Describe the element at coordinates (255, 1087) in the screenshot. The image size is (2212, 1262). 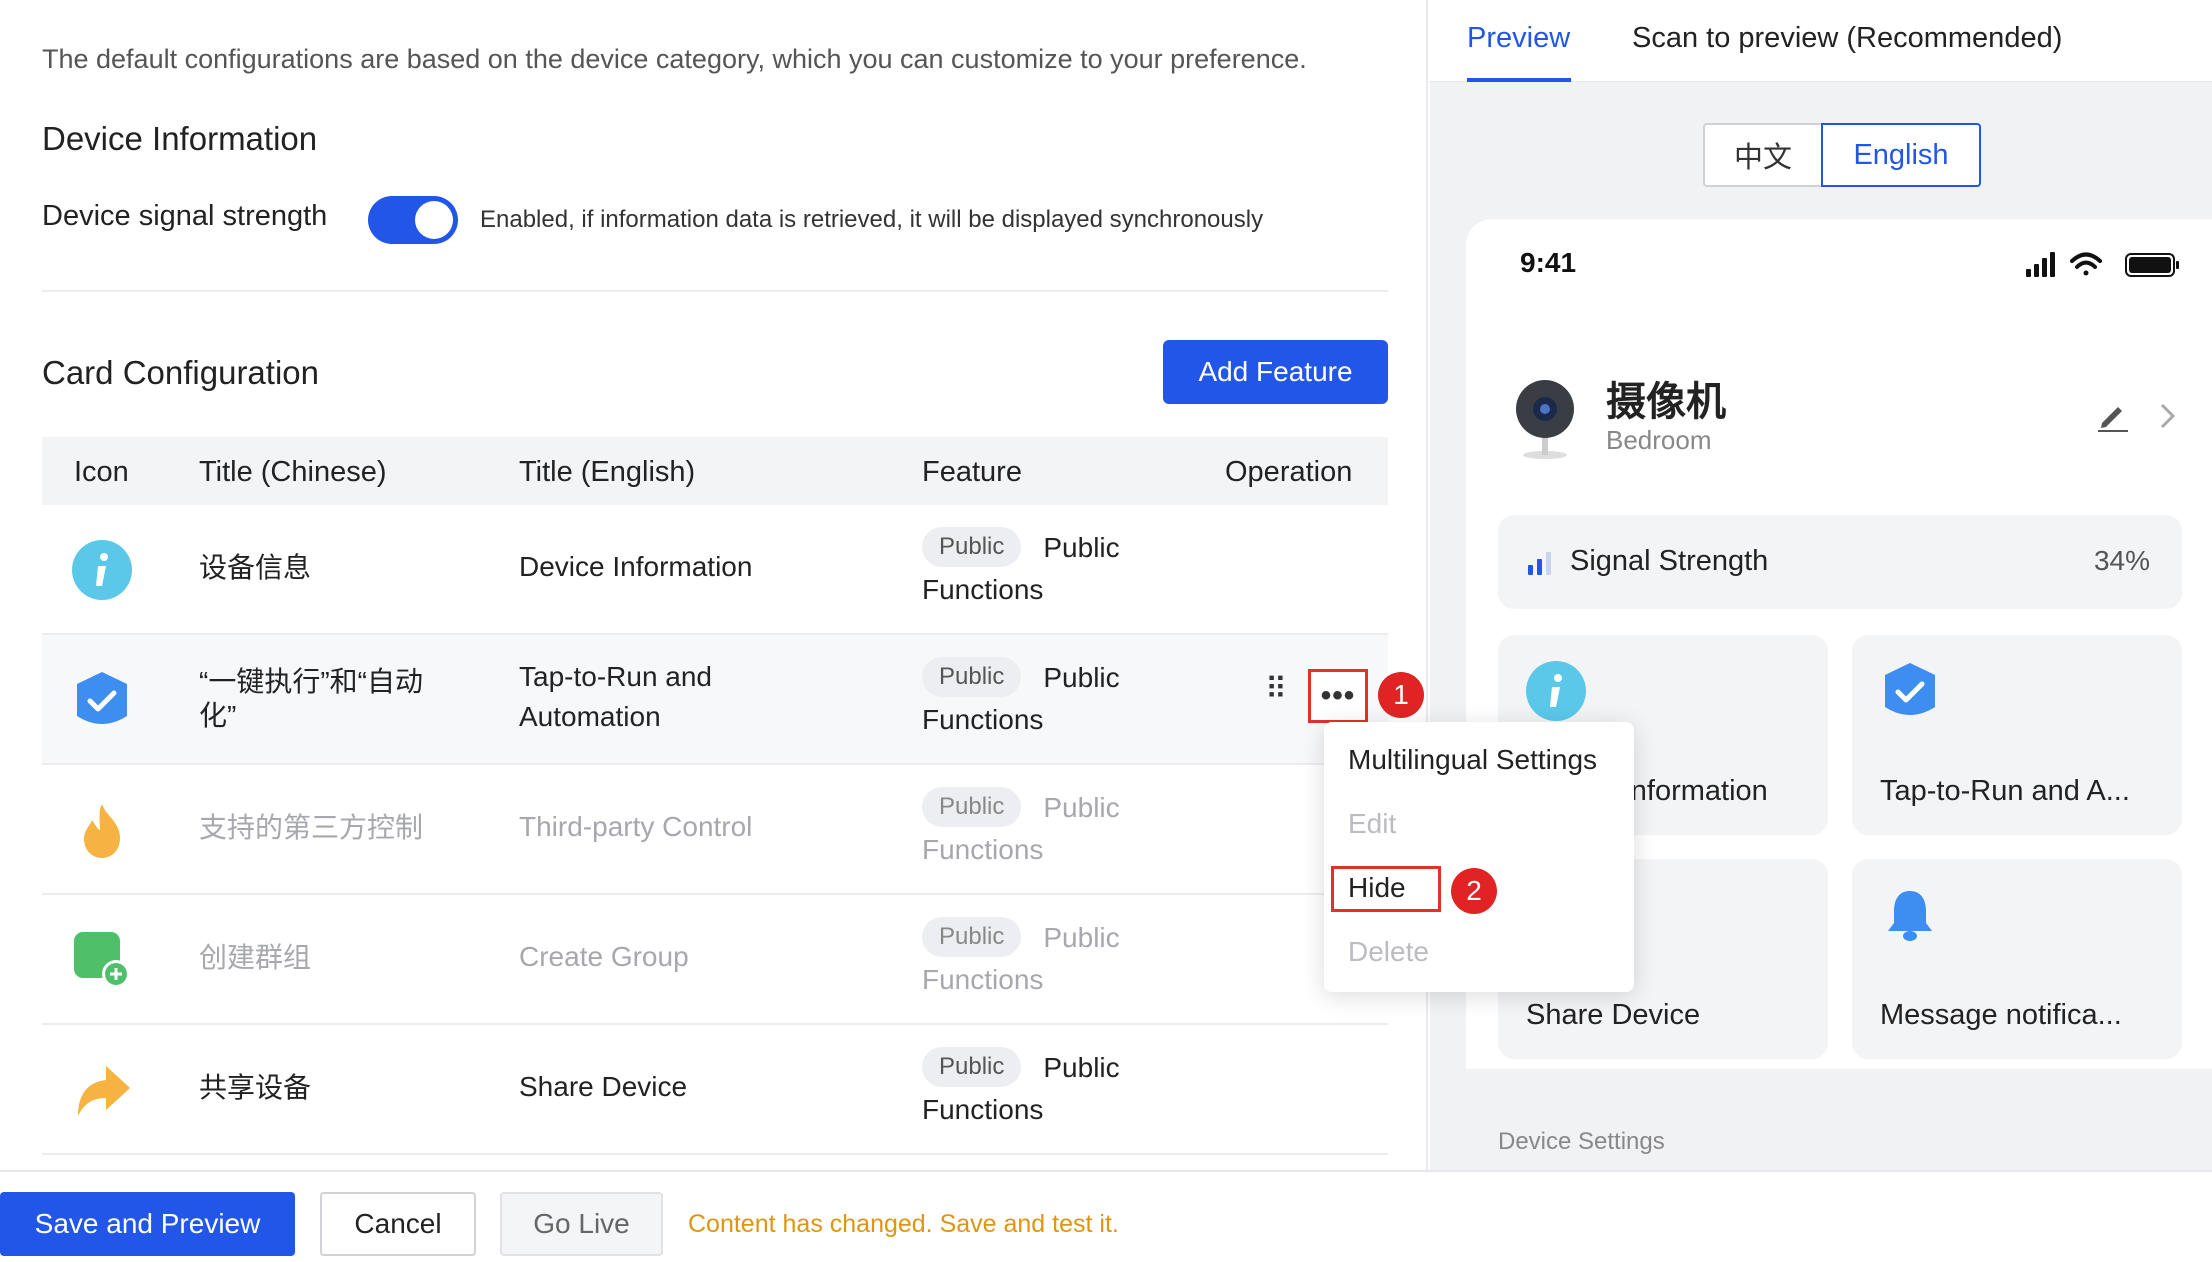
I see `title-chinese: 共享设备` at that location.